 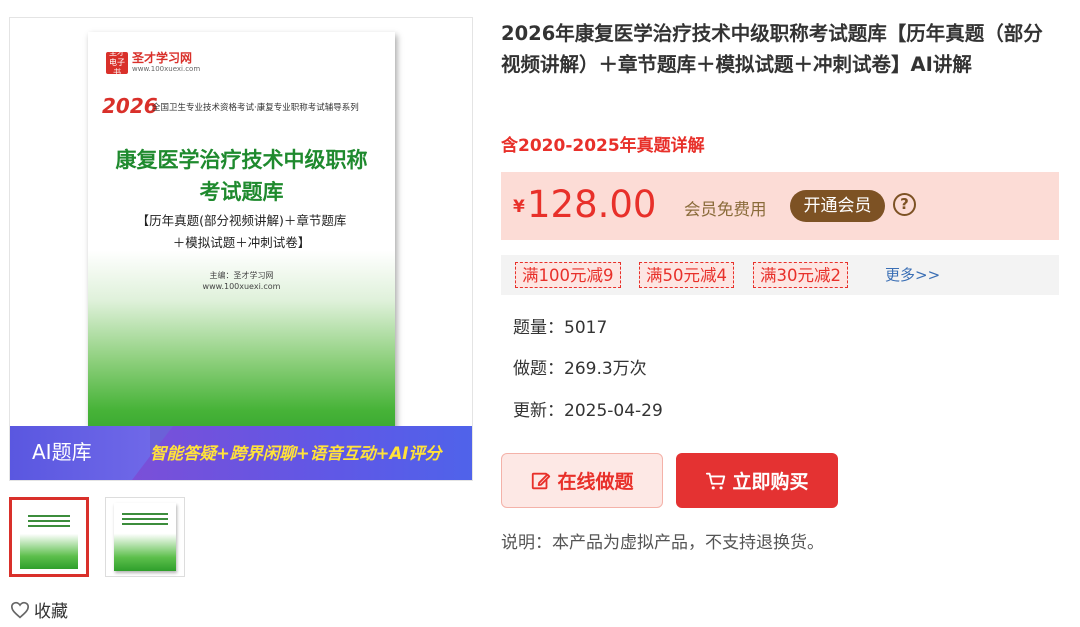 I want to click on ai-banner: AI题库 智能答疑+跨界闲聊+语音互动+AI评分, so click(x=241, y=453).